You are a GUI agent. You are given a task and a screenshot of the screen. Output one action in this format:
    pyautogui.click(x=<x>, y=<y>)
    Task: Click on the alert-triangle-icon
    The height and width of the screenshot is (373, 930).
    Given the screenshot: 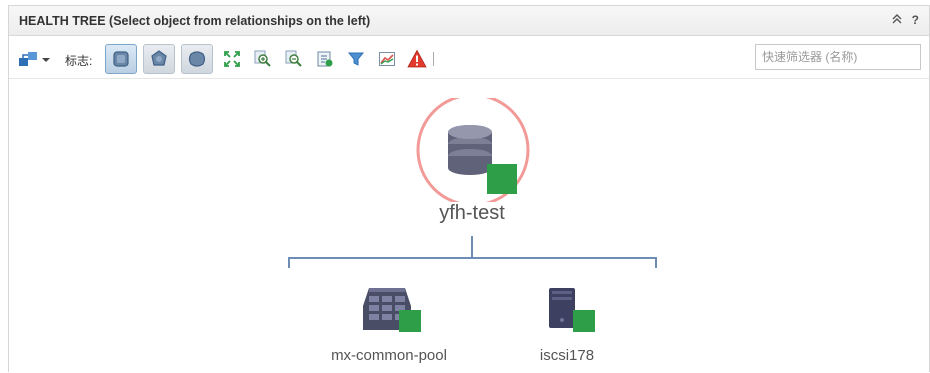 What is the action you would take?
    pyautogui.click(x=417, y=58)
    